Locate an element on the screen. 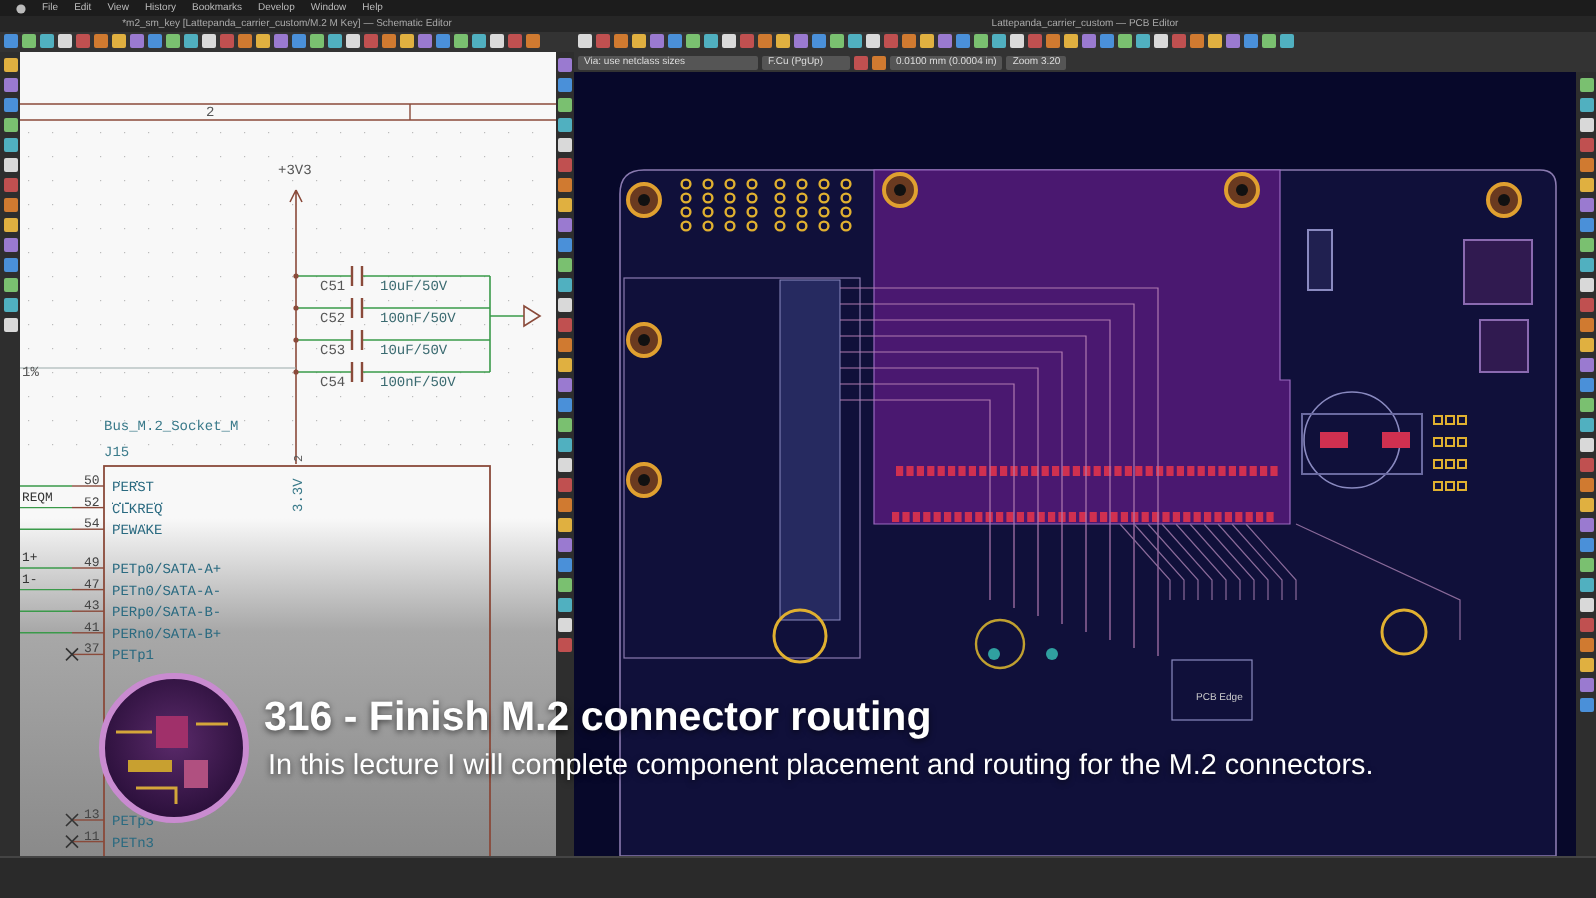  apple-icon is located at coordinates (21, 8).